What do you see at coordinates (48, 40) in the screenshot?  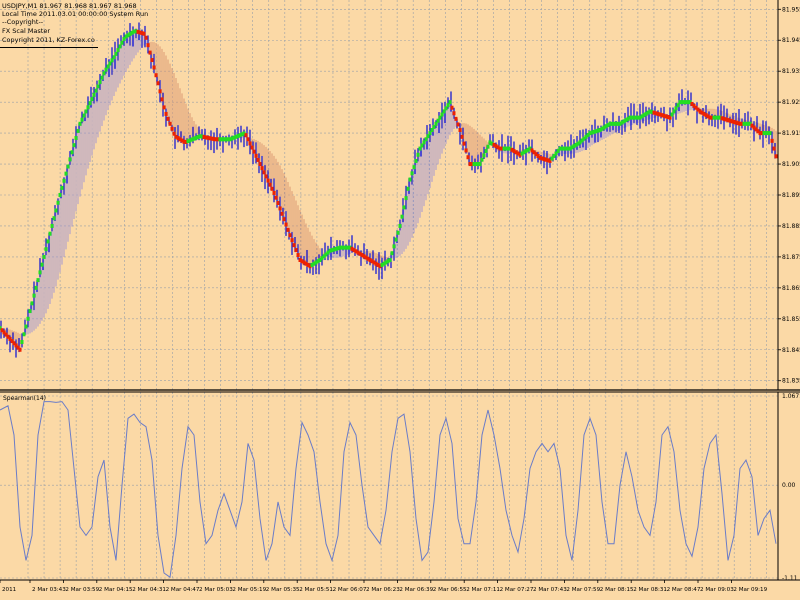 I see `copyright-text: Copyright 2011, KZ-Forex.co` at bounding box center [48, 40].